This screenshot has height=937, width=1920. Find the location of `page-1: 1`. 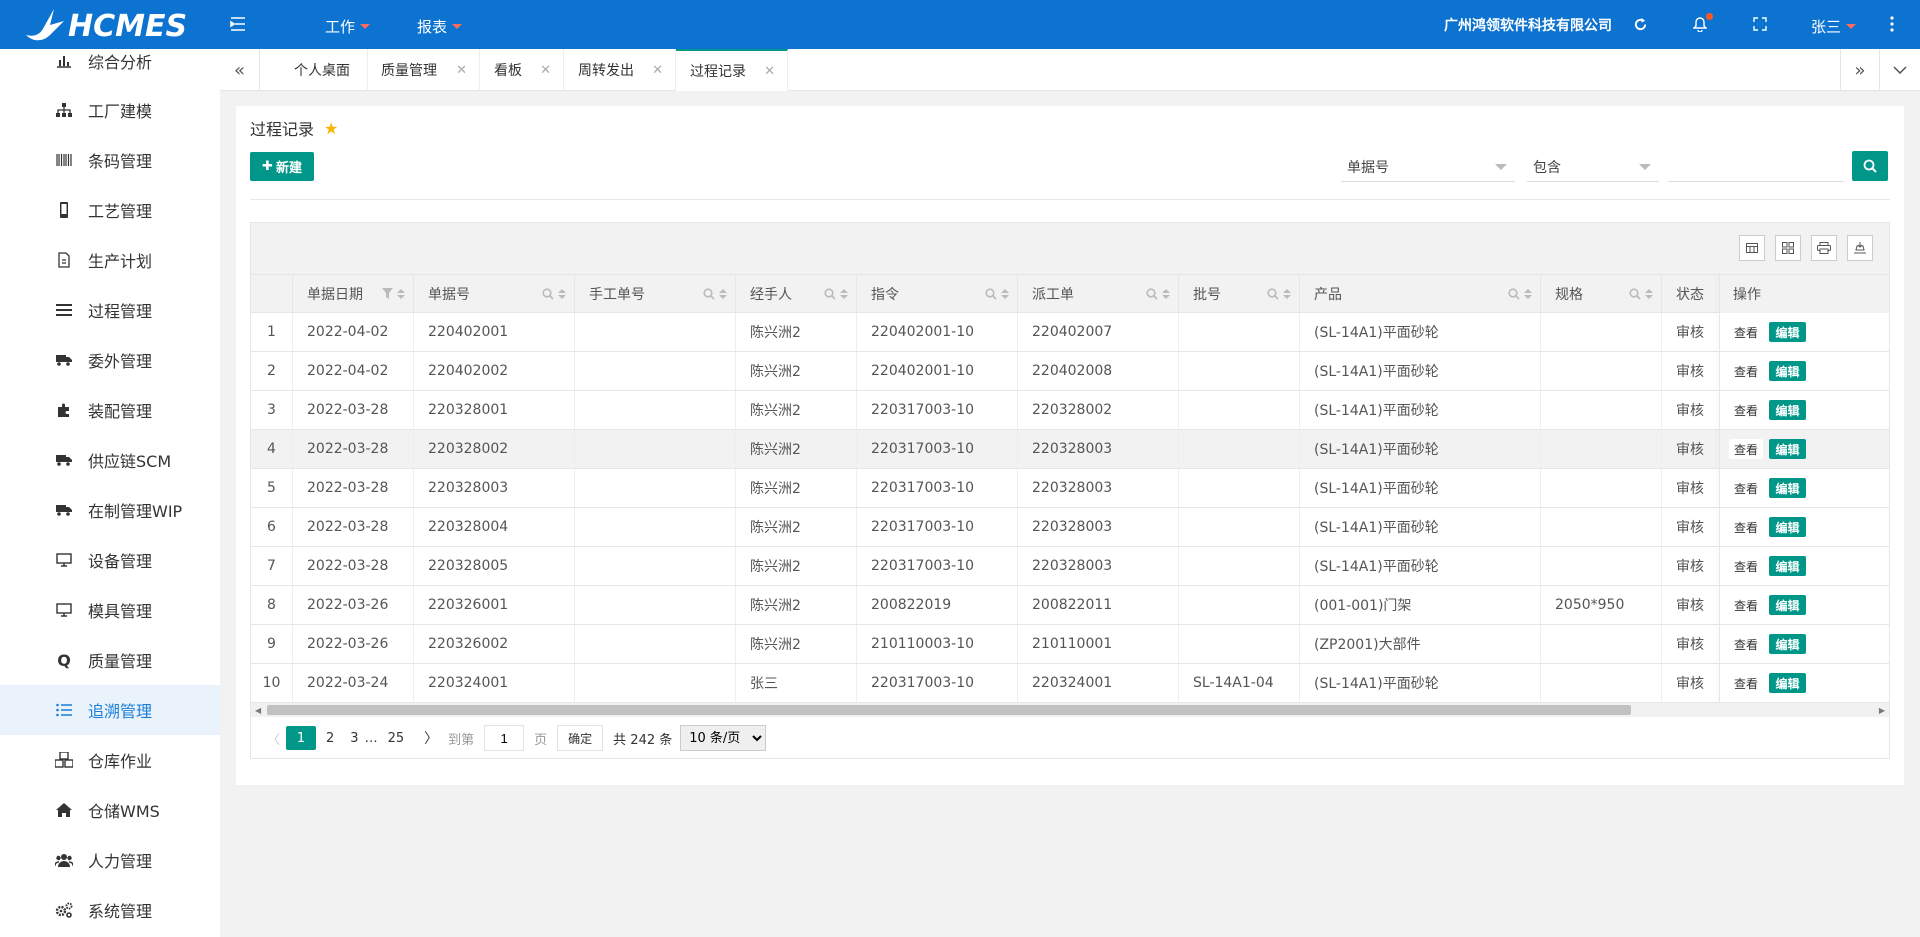

page-1: 1 is located at coordinates (301, 738).